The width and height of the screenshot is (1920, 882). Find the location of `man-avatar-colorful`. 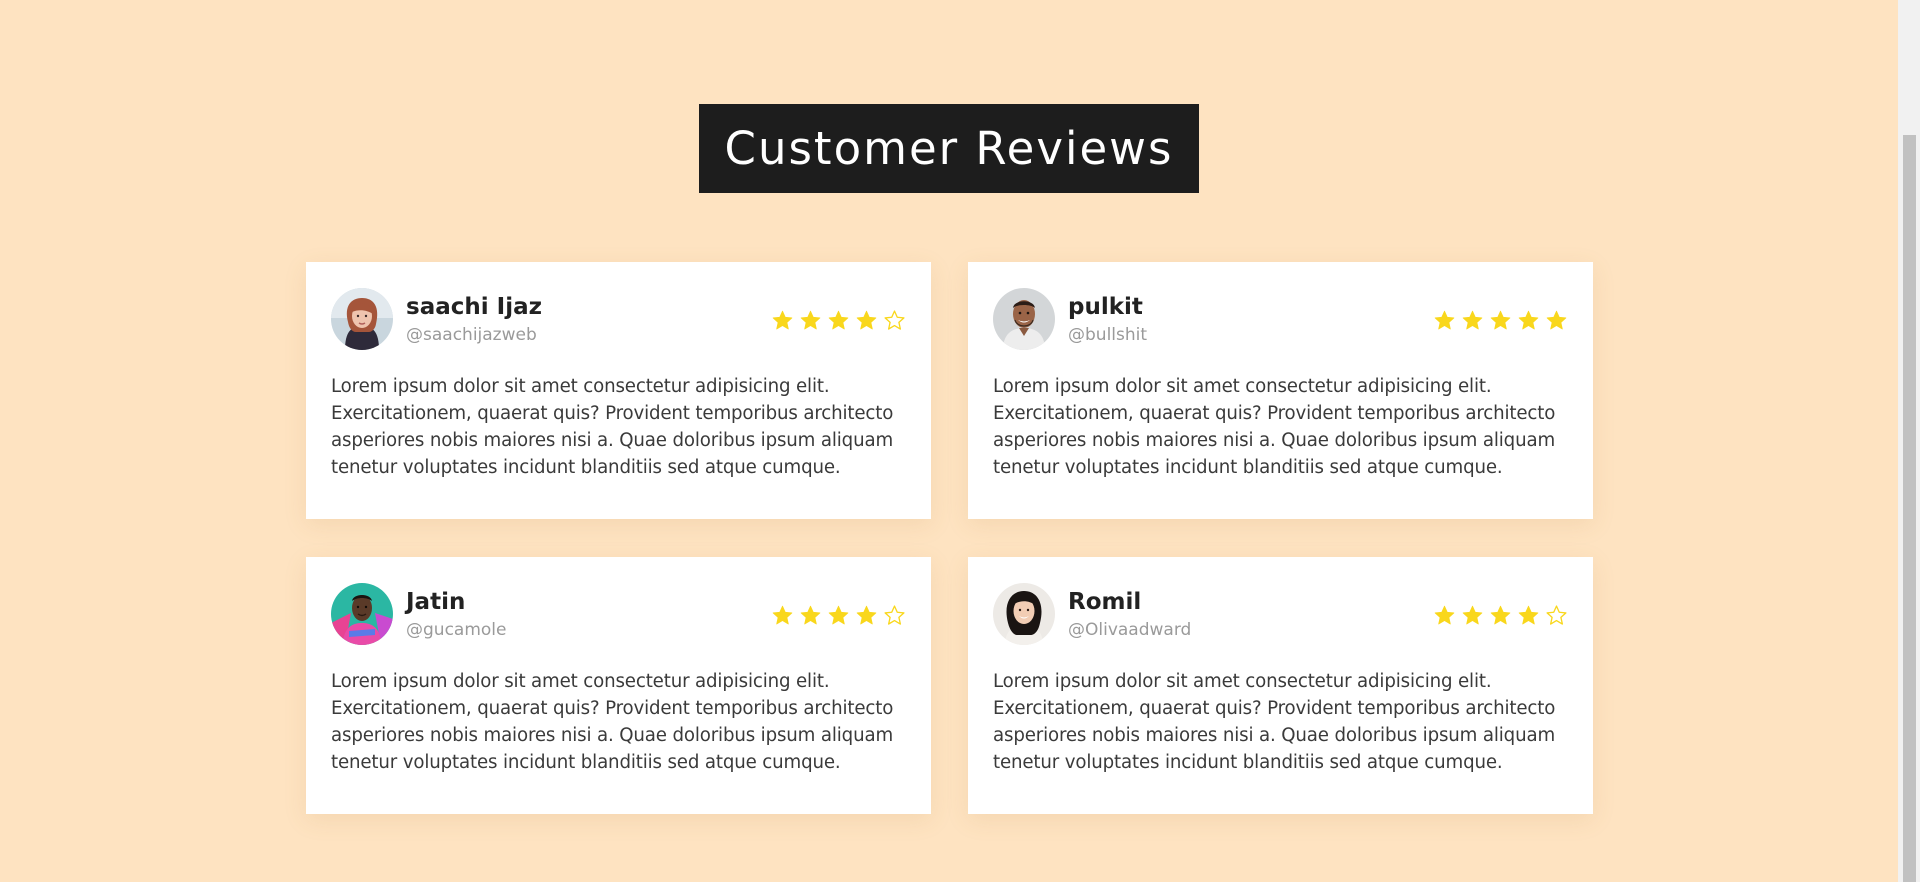

man-avatar-colorful is located at coordinates (362, 614).